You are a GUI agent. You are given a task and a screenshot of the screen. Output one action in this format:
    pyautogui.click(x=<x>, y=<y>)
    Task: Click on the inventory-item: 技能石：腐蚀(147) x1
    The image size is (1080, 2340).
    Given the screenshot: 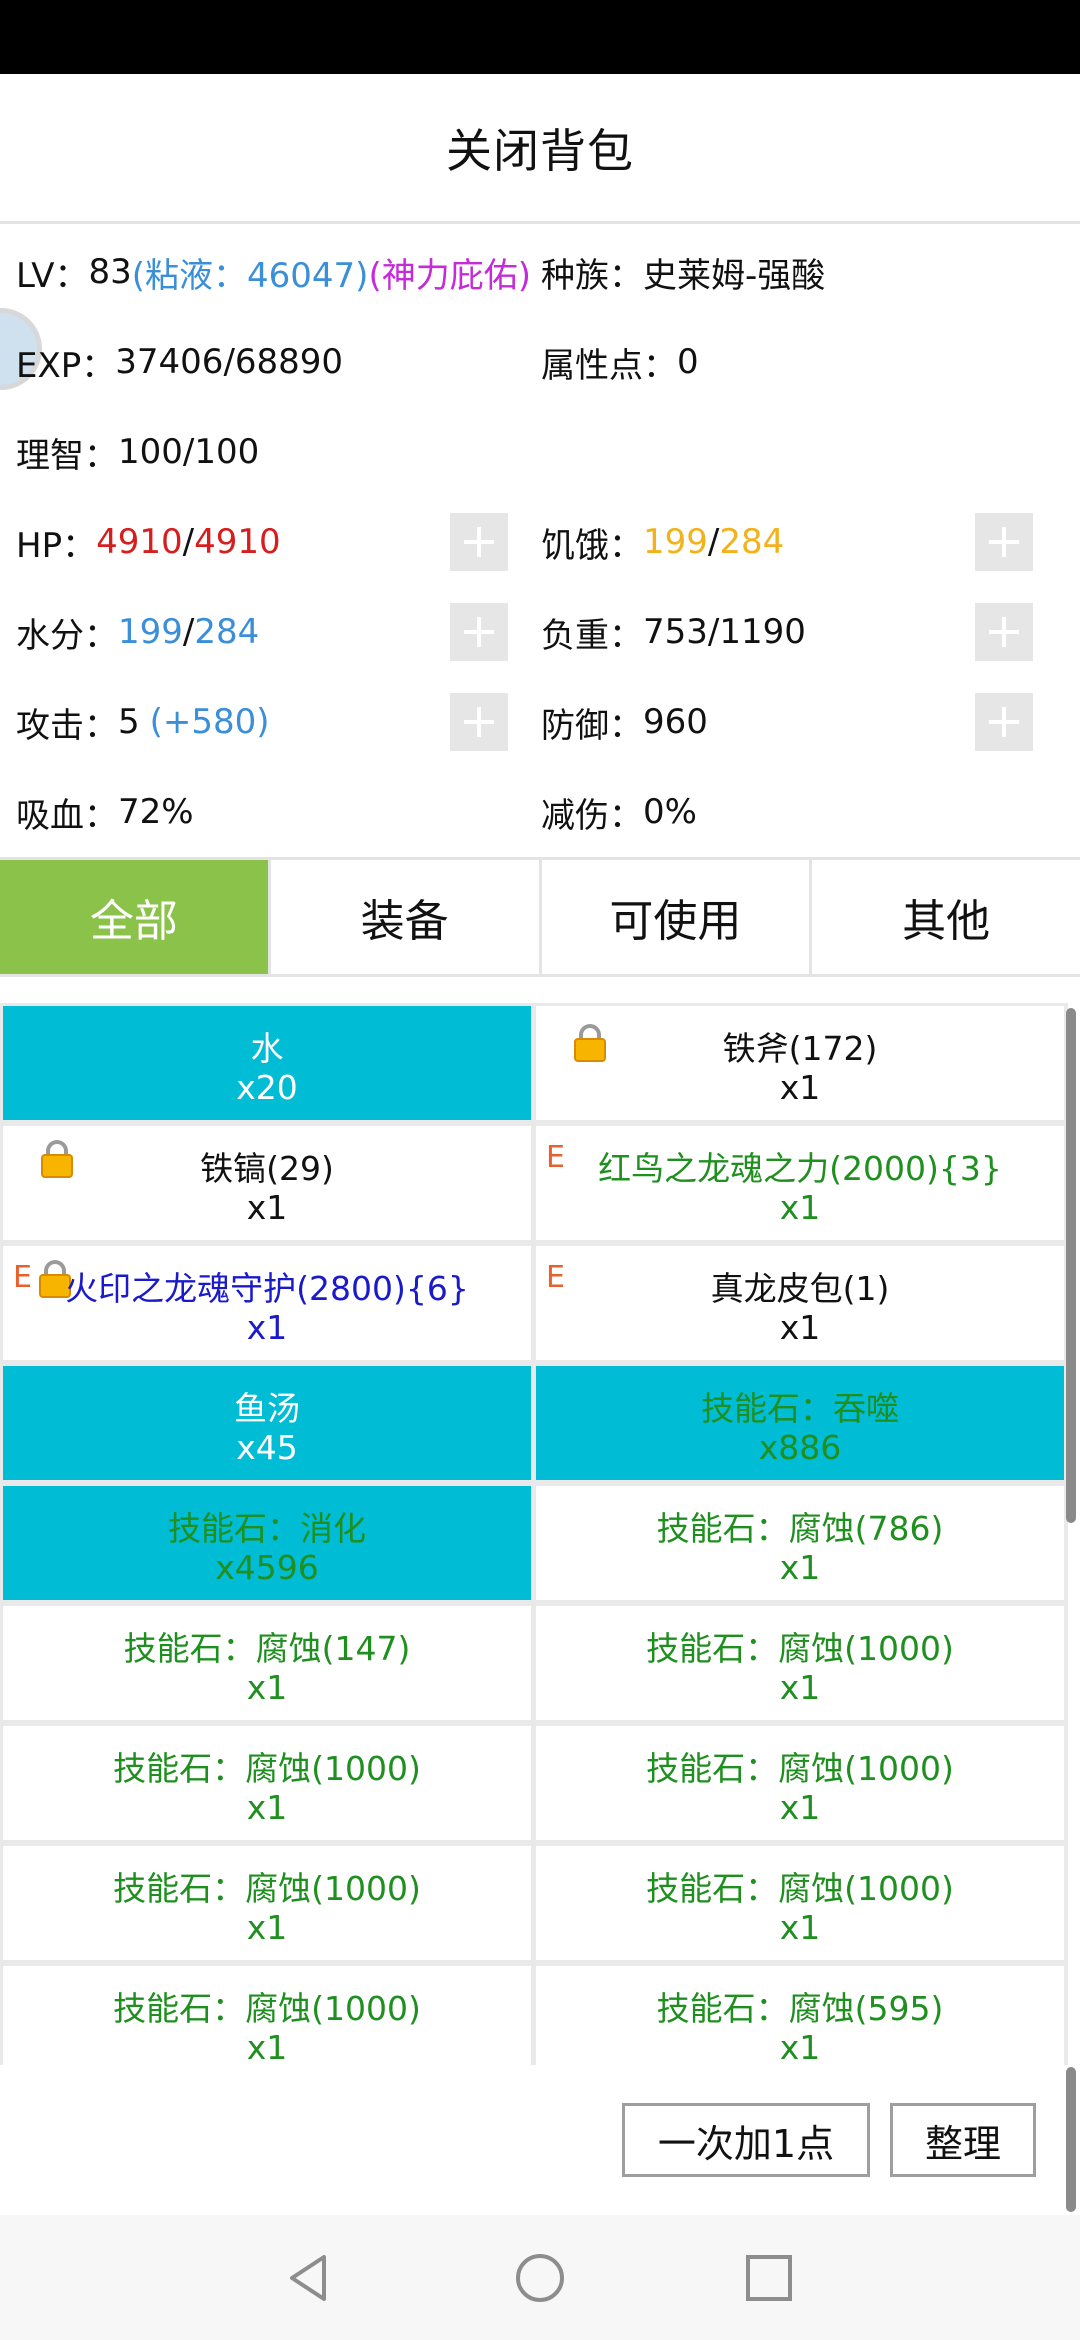 What is the action you would take?
    pyautogui.click(x=267, y=1663)
    